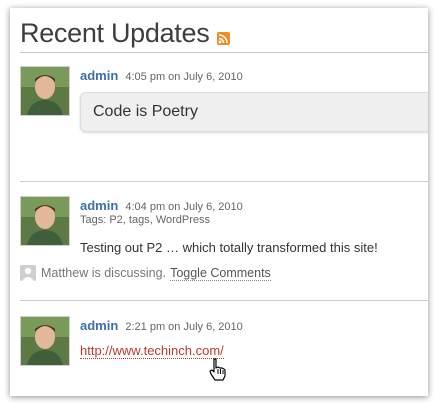 This screenshot has height=404, width=436. What do you see at coordinates (145, 220) in the screenshot?
I see `post-tags: Tags: P2, tags, WordPress` at bounding box center [145, 220].